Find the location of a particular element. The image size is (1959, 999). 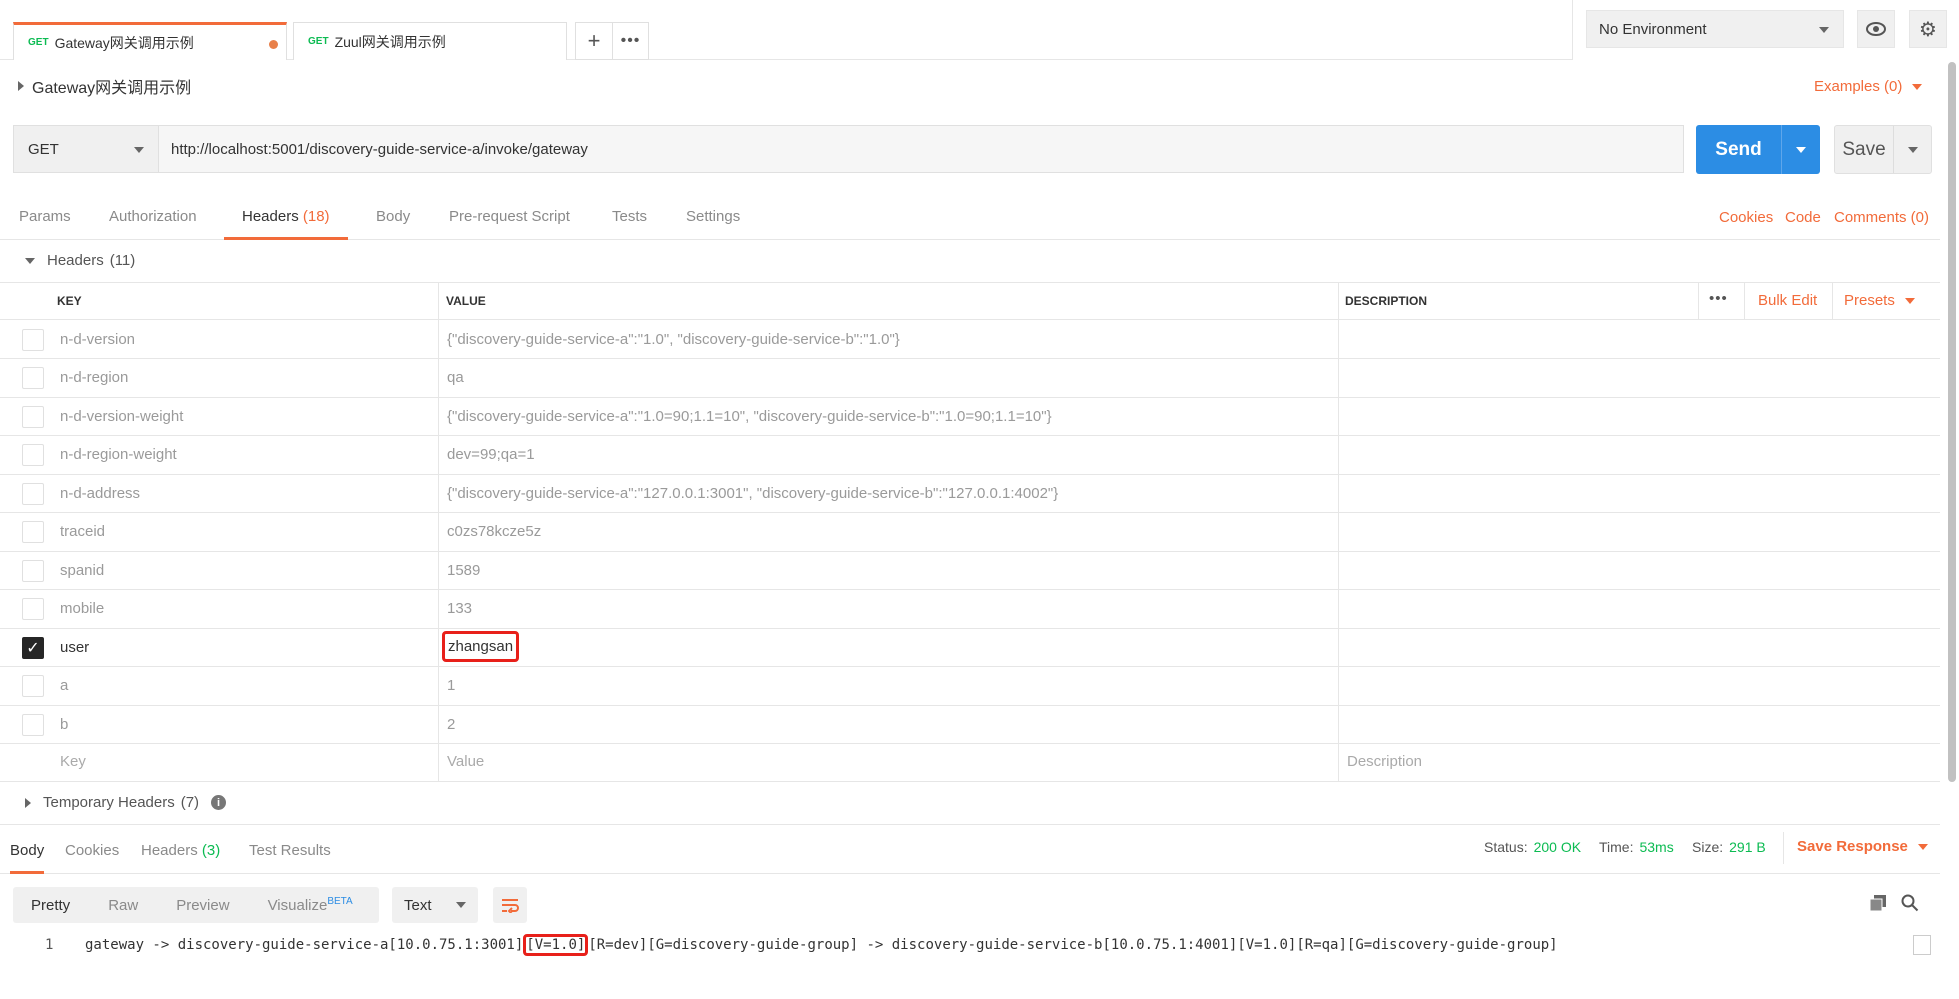

header-enabled-checkbox: ✓ is located at coordinates (33, 647).